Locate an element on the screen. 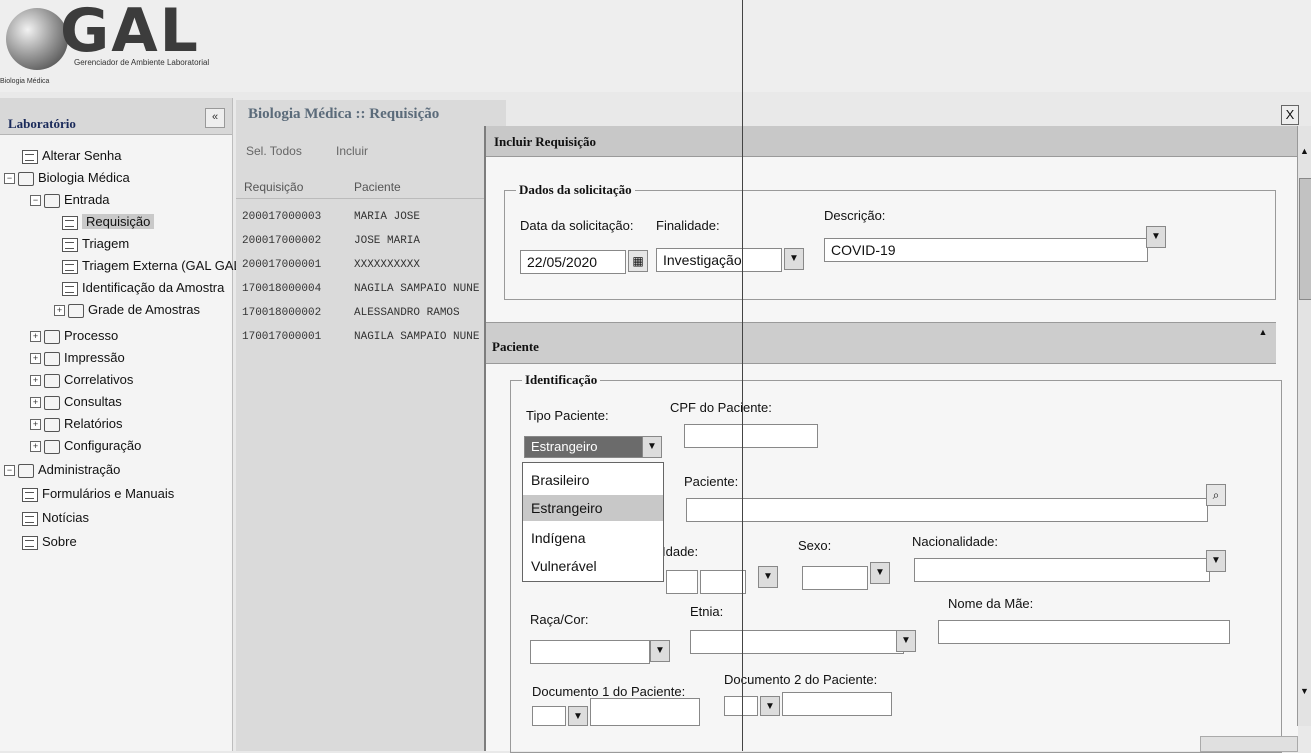 Image resolution: width=1311 pixels, height=753 pixels. nacionalidade-select is located at coordinates (1062, 570).